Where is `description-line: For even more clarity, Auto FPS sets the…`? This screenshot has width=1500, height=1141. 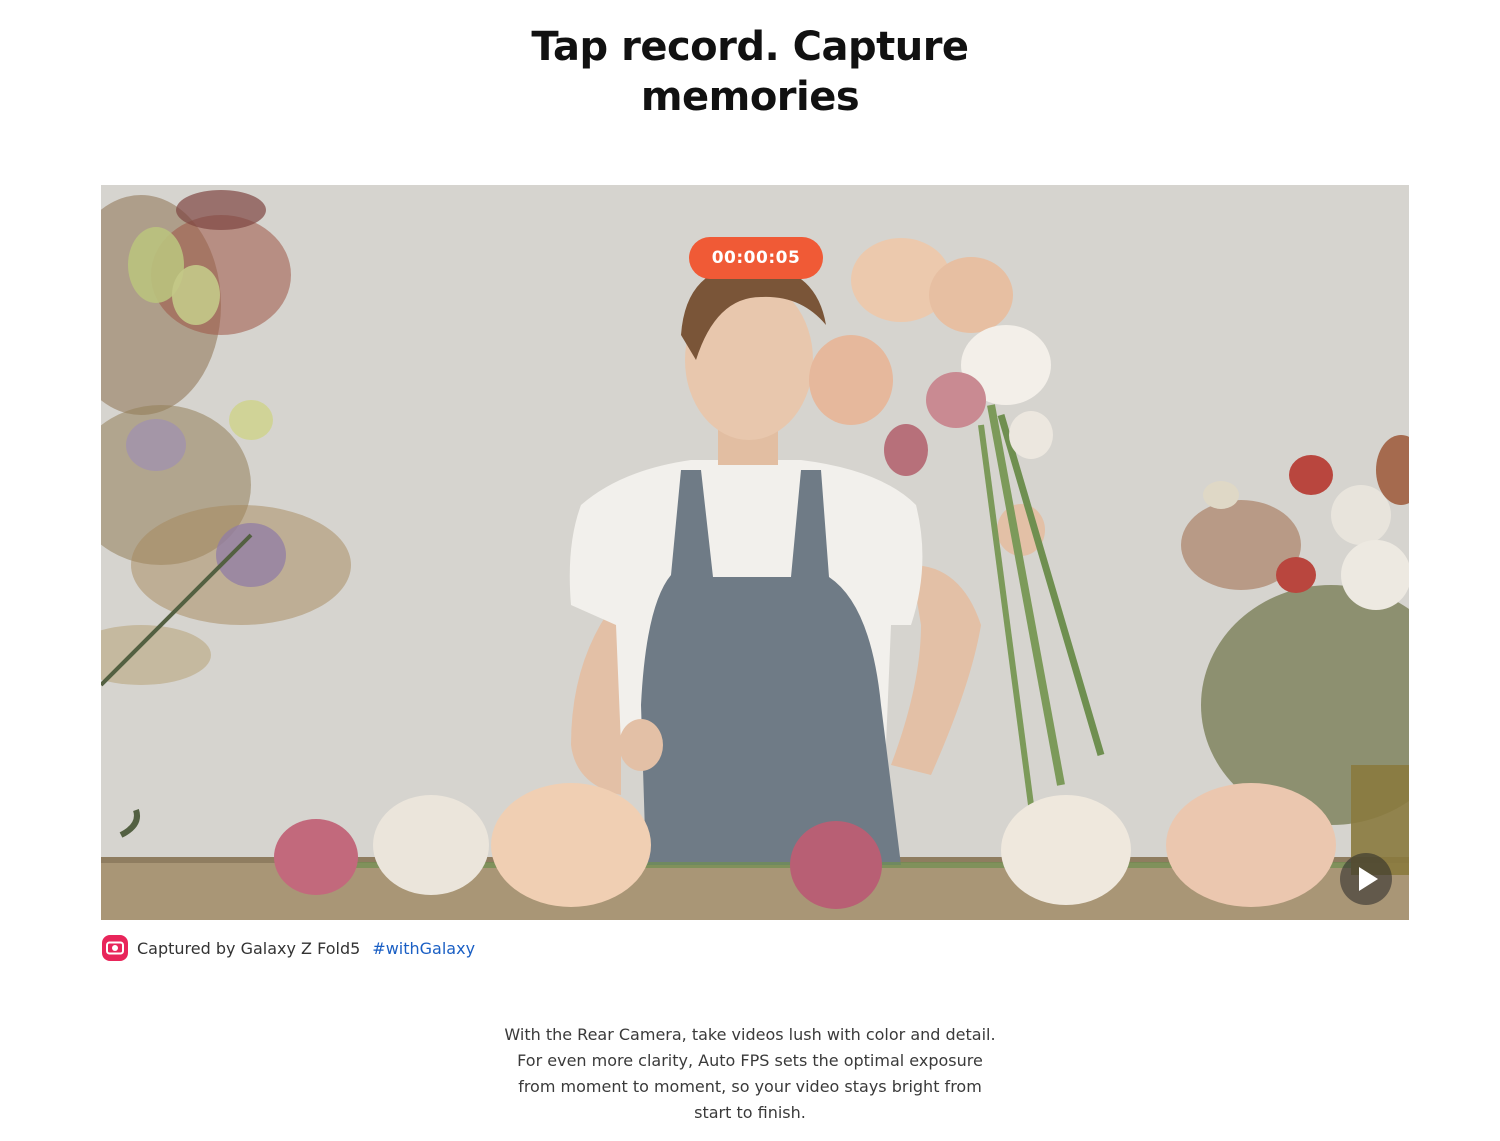 description-line: For even more clarity, Auto FPS sets the… is located at coordinates (750, 1060).